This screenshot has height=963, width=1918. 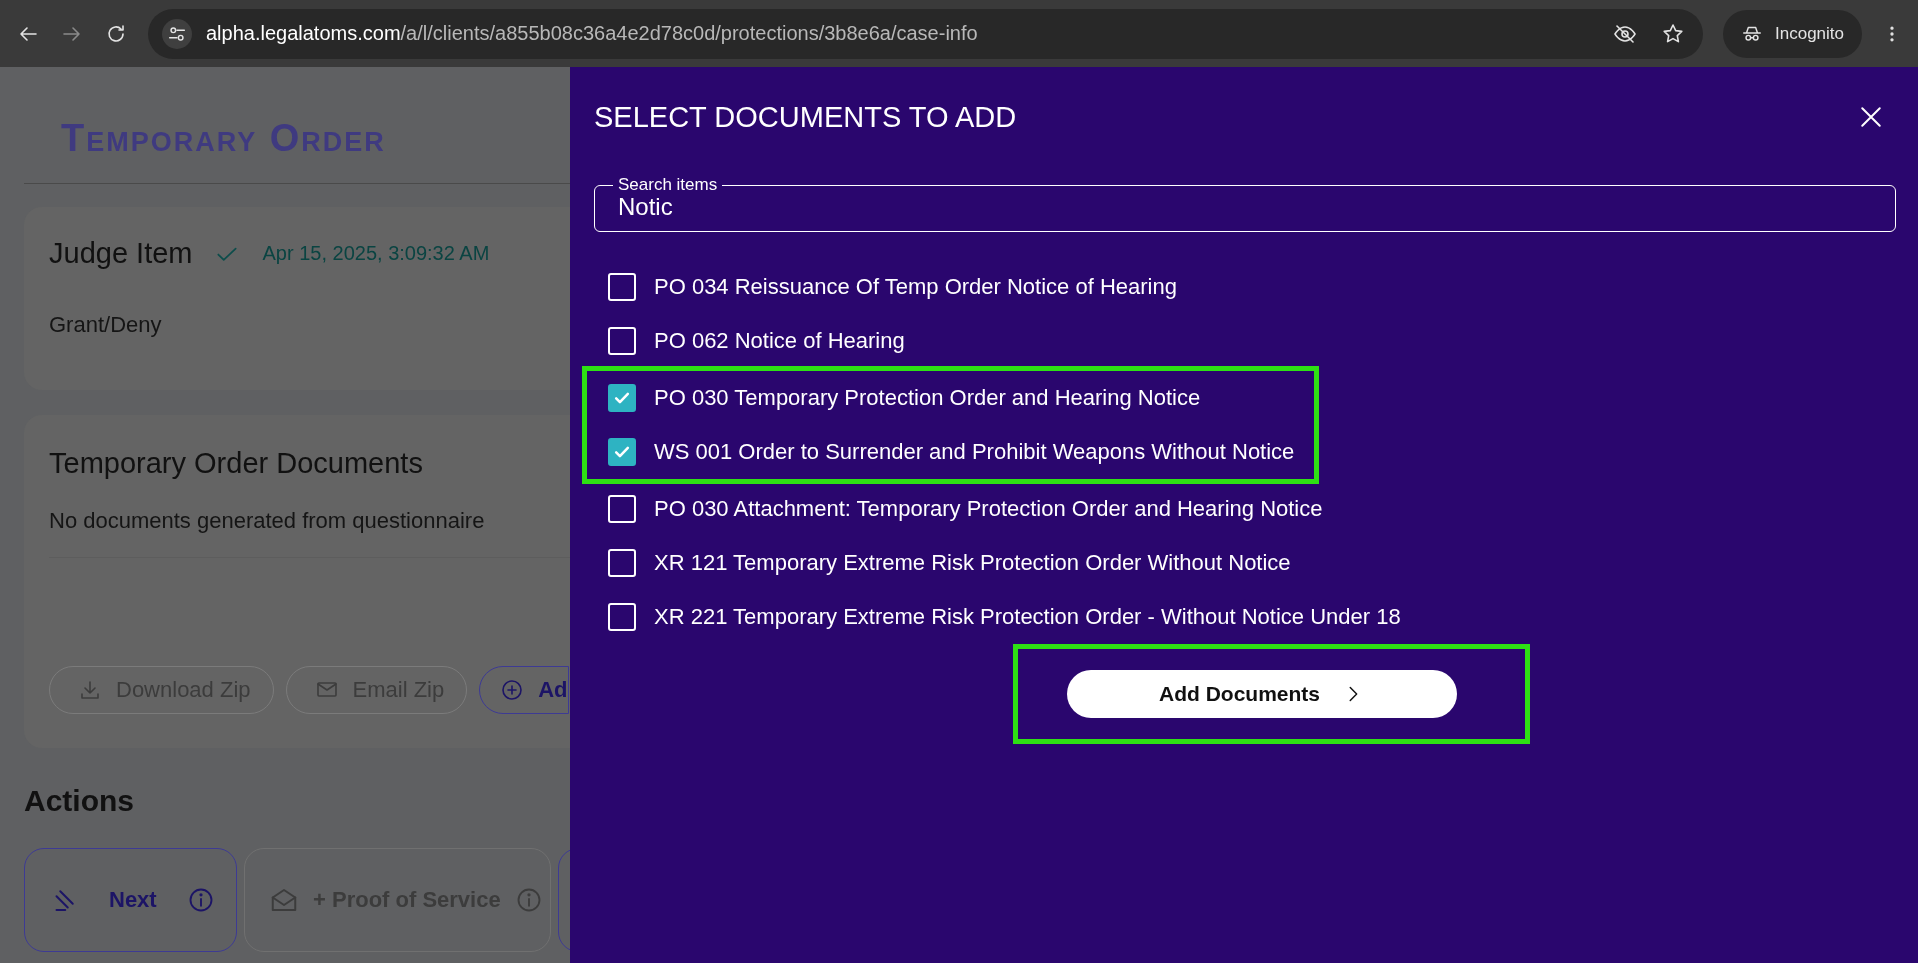 What do you see at coordinates (1239, 563) in the screenshot?
I see `checkbox-item: XR 121 Temporary Extreme Risk Protection Order Without Notice` at bounding box center [1239, 563].